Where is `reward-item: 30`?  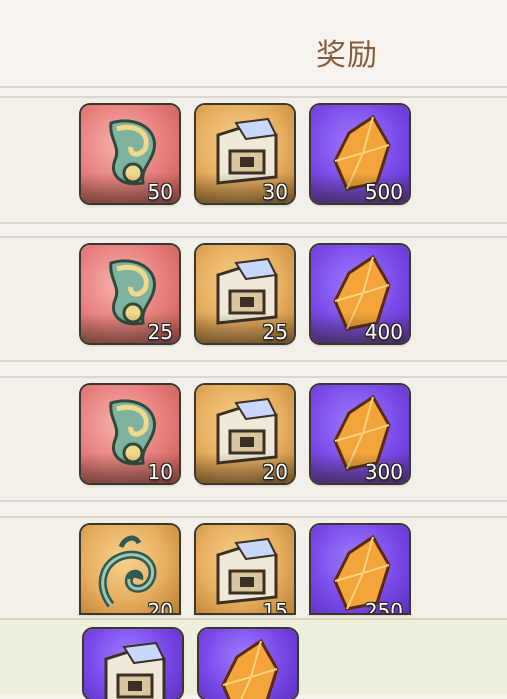
reward-item: 30 is located at coordinates (245, 154).